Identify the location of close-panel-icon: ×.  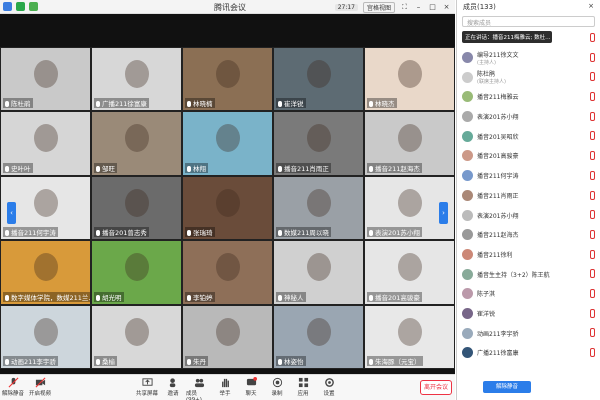
(591, 7).